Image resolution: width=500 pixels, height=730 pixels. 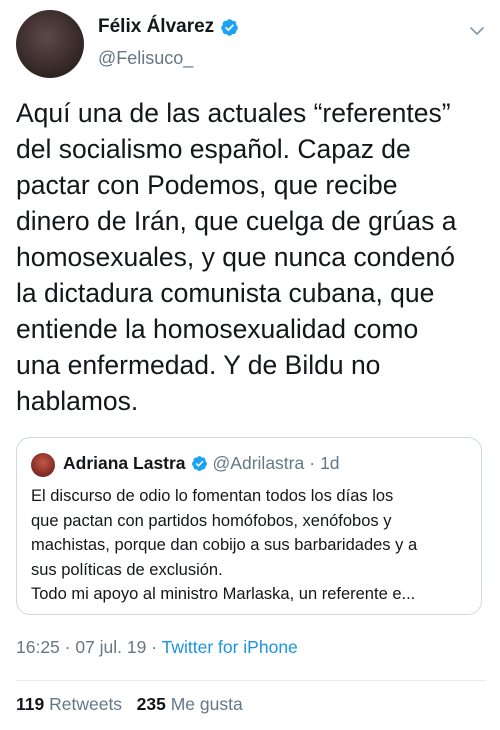 What do you see at coordinates (156, 27) in the screenshot?
I see `author-name: Félix Álvarez` at bounding box center [156, 27].